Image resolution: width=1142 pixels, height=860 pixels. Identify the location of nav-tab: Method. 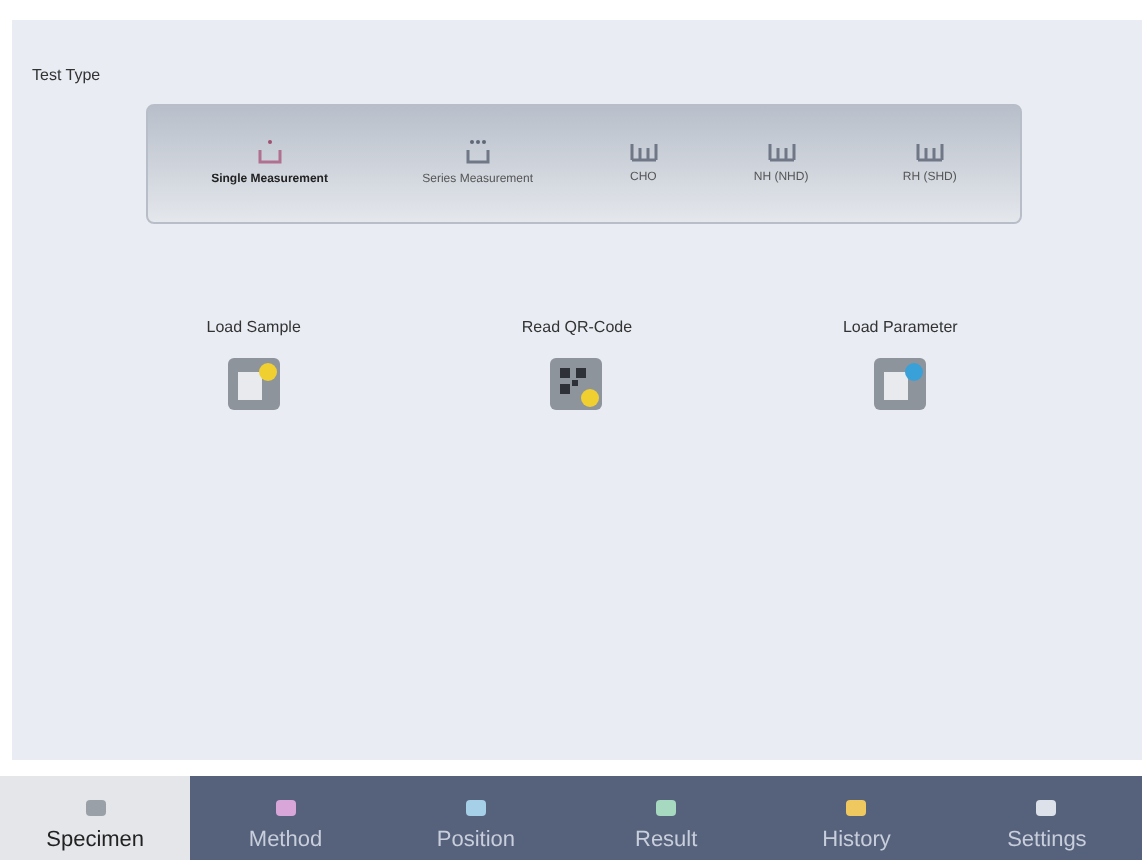
(285, 818).